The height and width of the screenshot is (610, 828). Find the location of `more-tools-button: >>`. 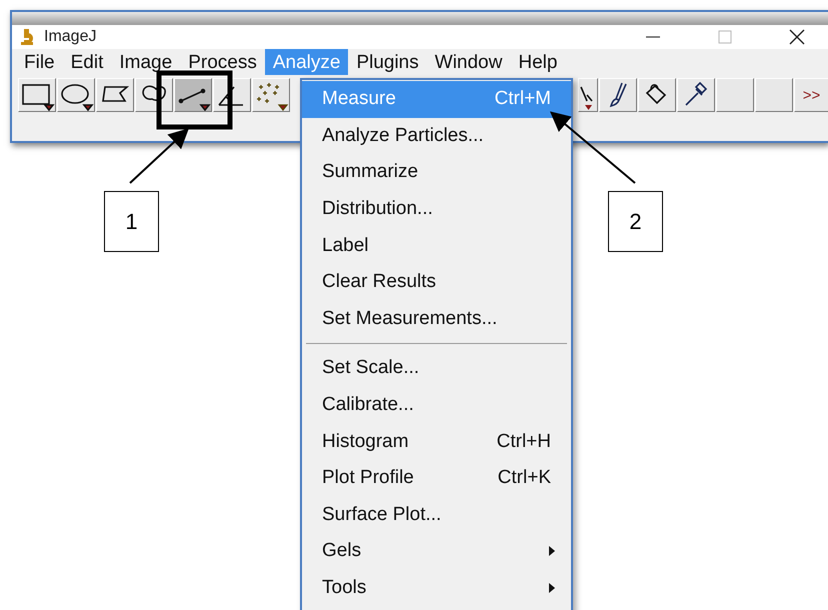

more-tools-button: >> is located at coordinates (811, 95).